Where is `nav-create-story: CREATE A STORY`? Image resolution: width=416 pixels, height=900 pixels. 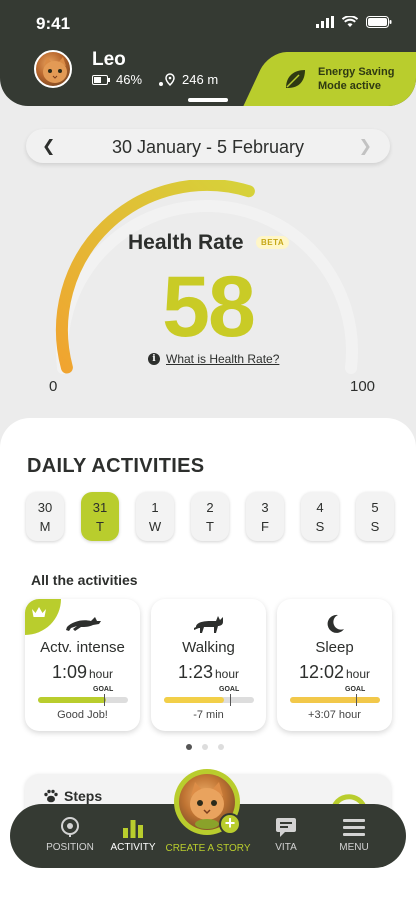
nav-create-story: CREATE A STORY is located at coordinates (208, 848).